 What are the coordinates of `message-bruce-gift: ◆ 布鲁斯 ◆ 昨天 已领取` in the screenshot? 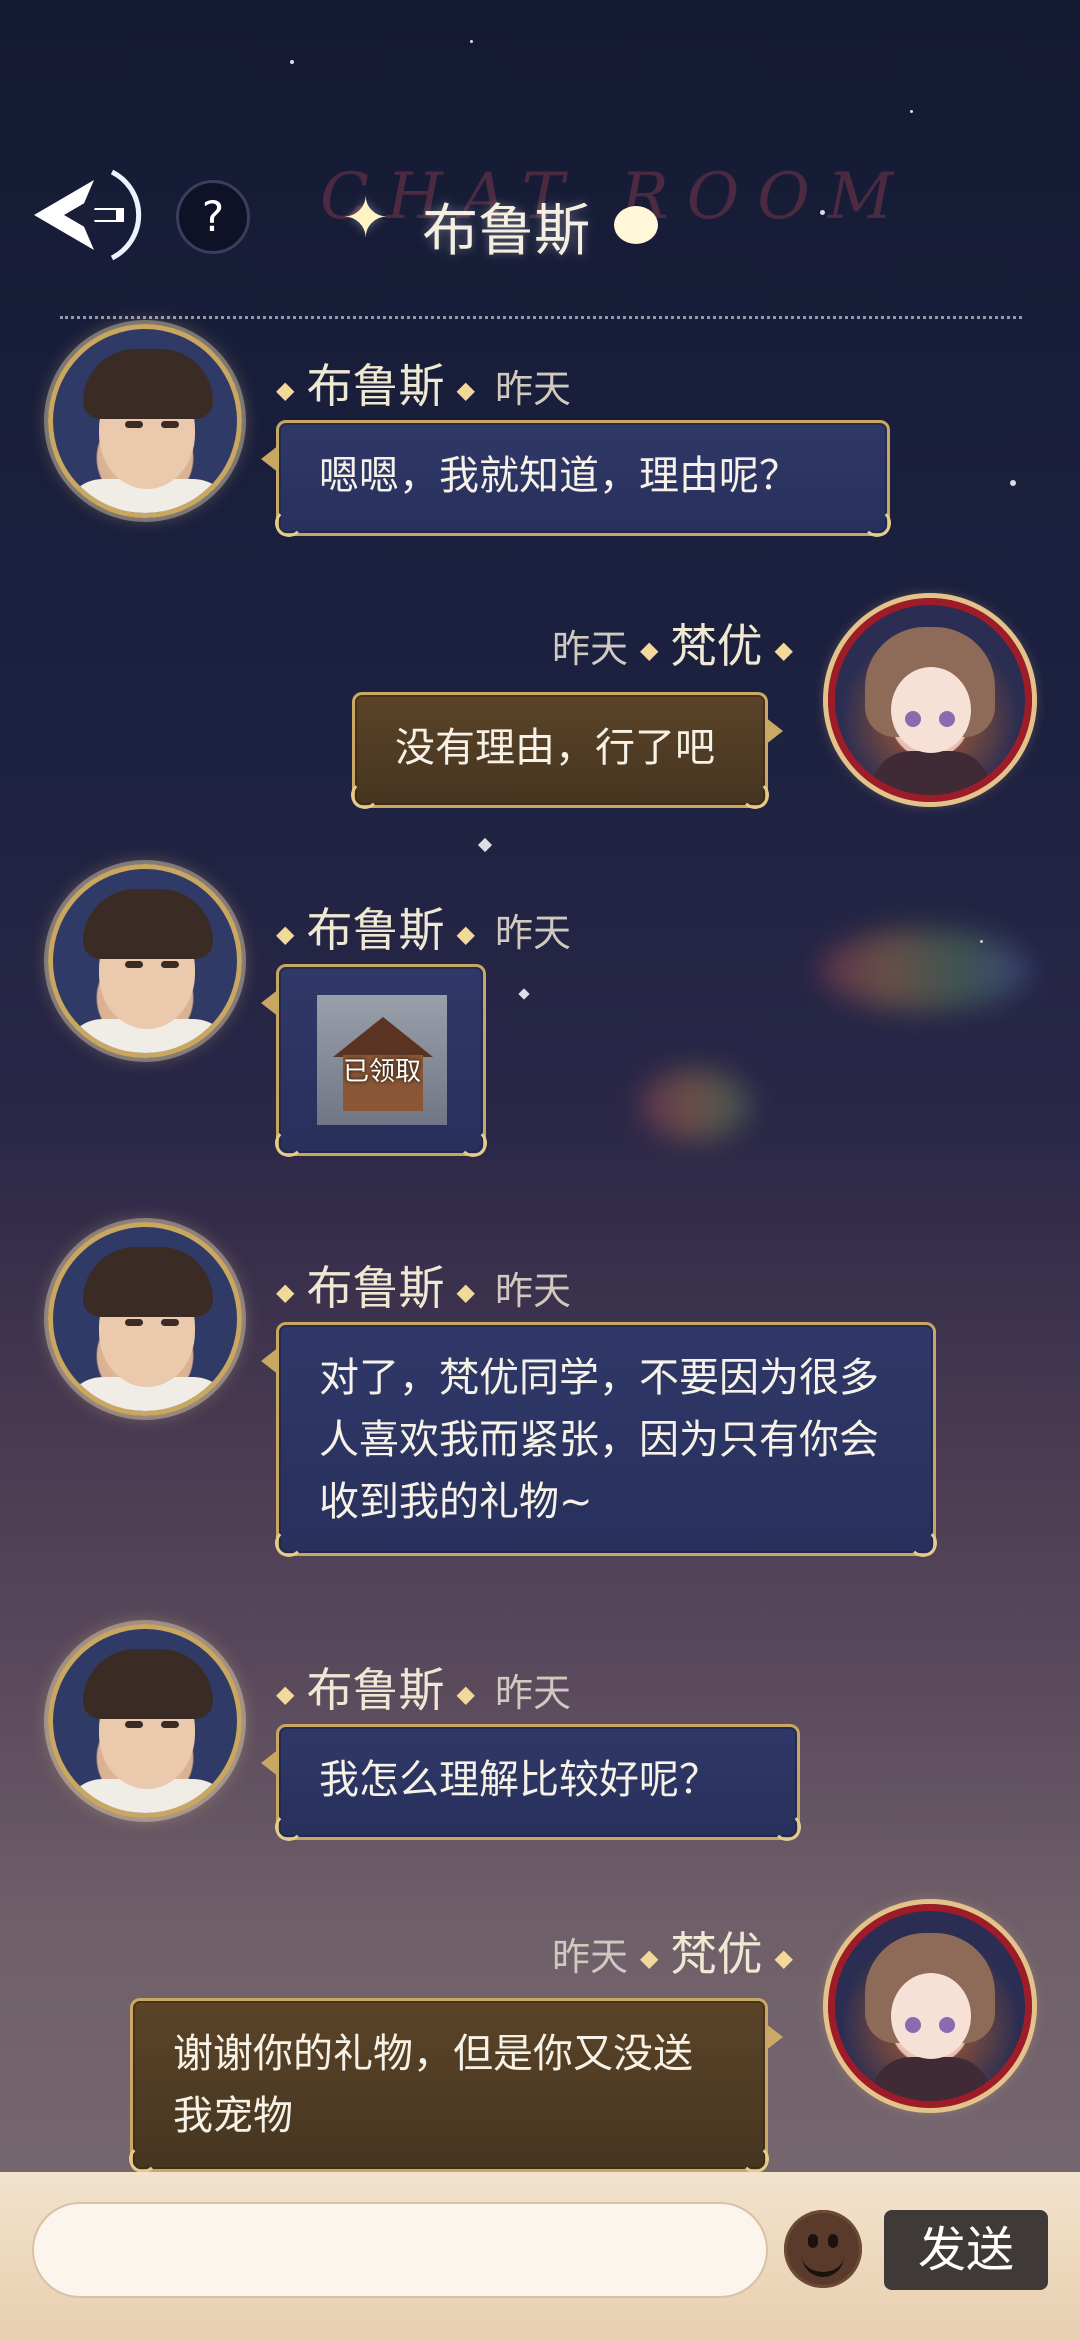 It's located at (540, 1010).